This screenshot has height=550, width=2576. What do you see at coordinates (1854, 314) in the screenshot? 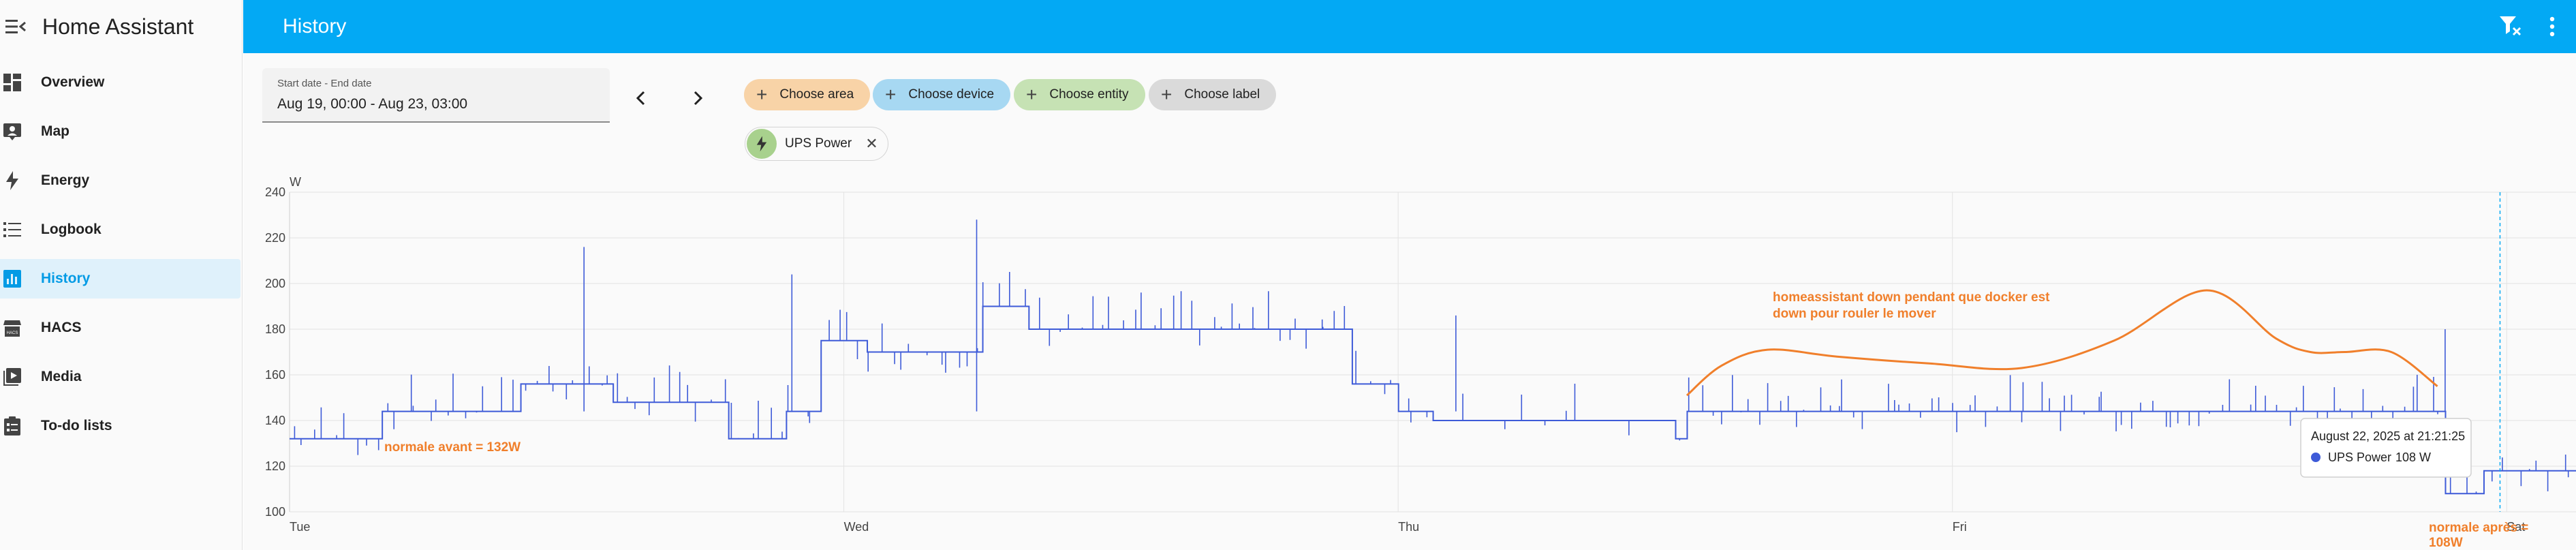
I see `annotation-down-line2: down pour rouler le mover` at bounding box center [1854, 314].